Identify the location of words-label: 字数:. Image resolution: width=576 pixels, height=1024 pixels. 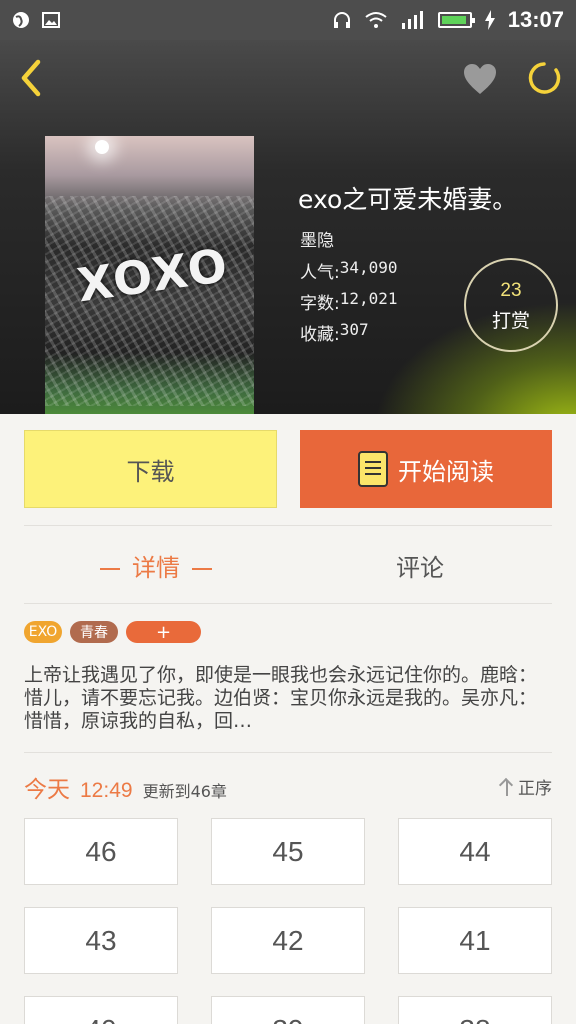
(320, 304).